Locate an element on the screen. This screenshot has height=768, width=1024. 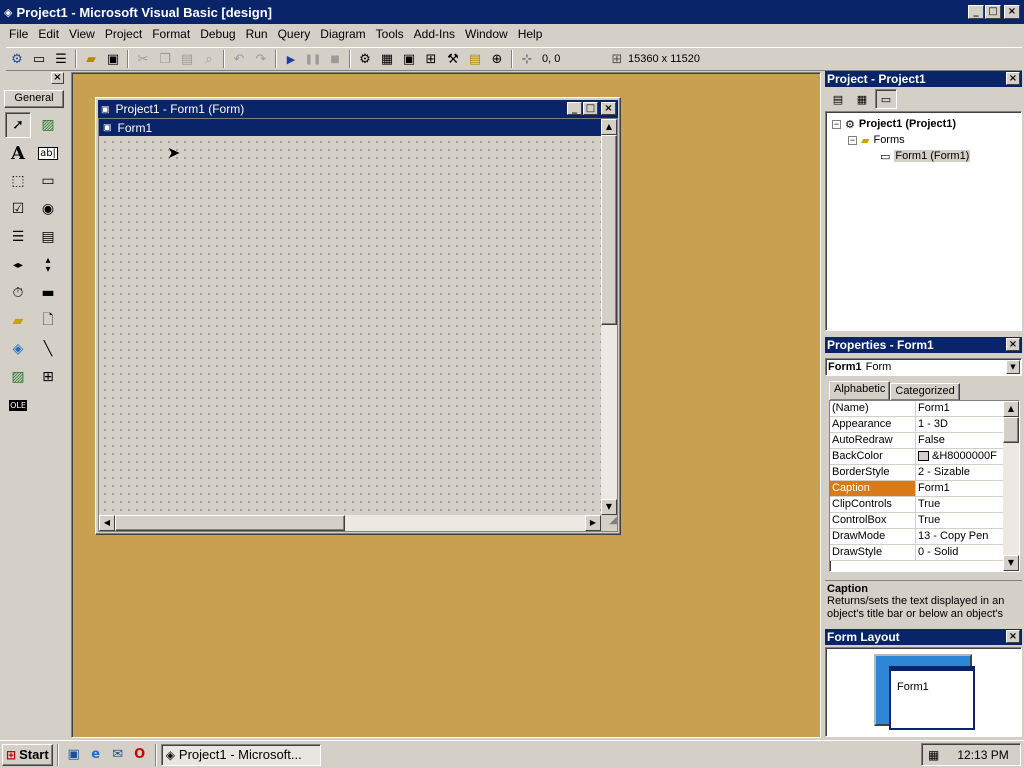
ole-icon: OLE is located at coordinates (18, 405).